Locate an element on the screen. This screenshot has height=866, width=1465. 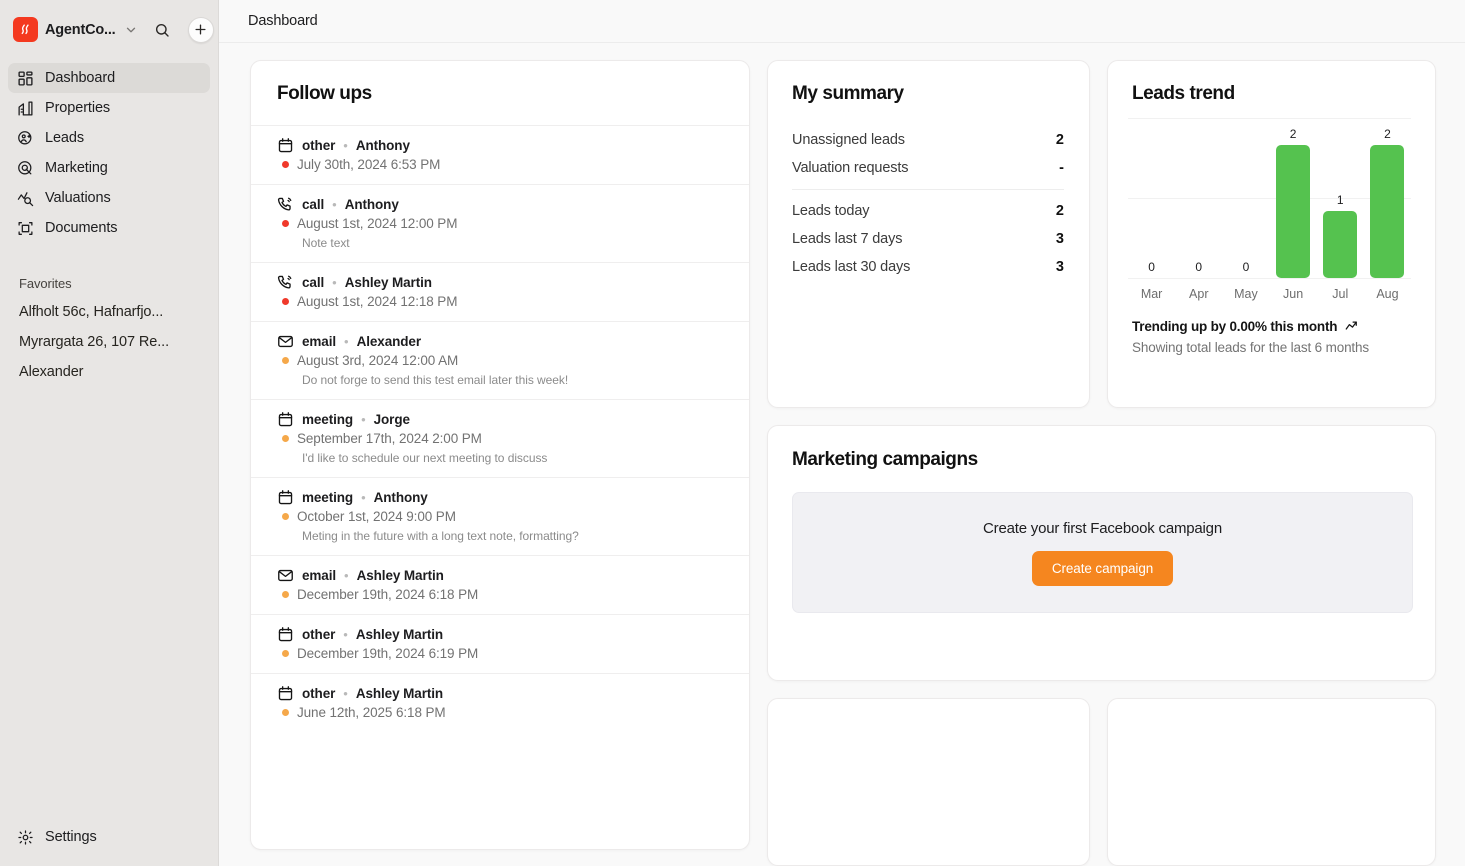
follow-up-subrow: September 17th, 2024 2:00 PM is located at coordinates (500, 438).